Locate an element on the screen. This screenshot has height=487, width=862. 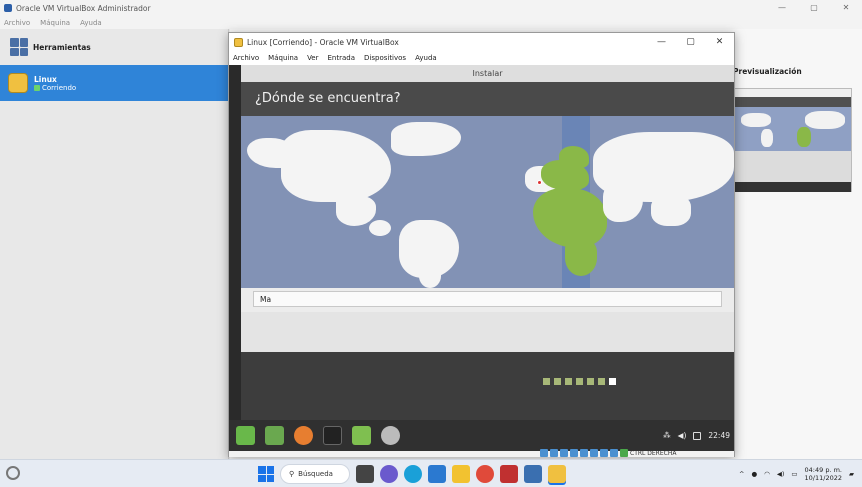
vm-state: Corriendo is located at coordinates (59, 87).